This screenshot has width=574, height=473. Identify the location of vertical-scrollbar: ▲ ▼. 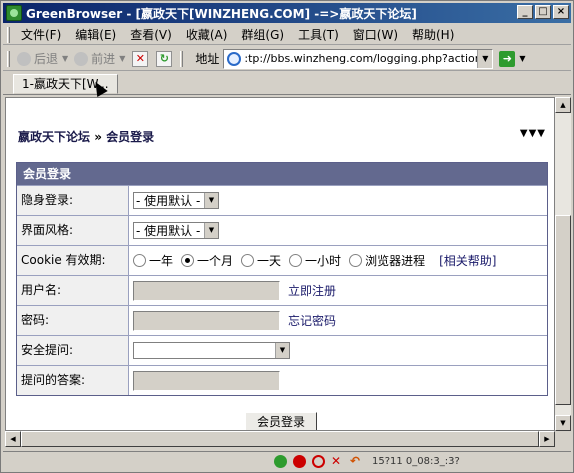
(563, 264).